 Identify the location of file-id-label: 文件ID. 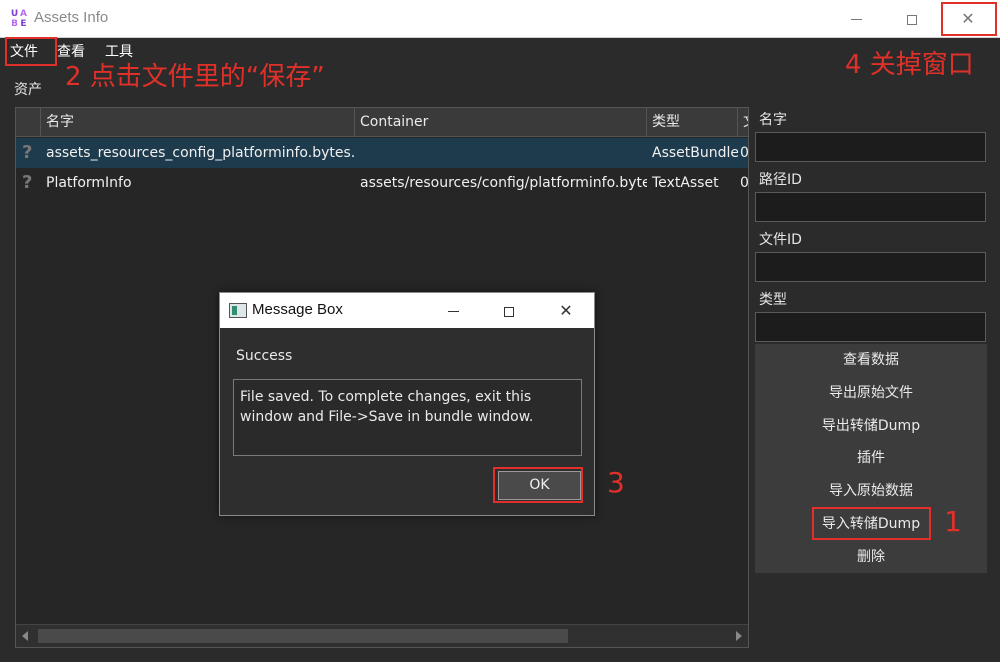
(780, 240).